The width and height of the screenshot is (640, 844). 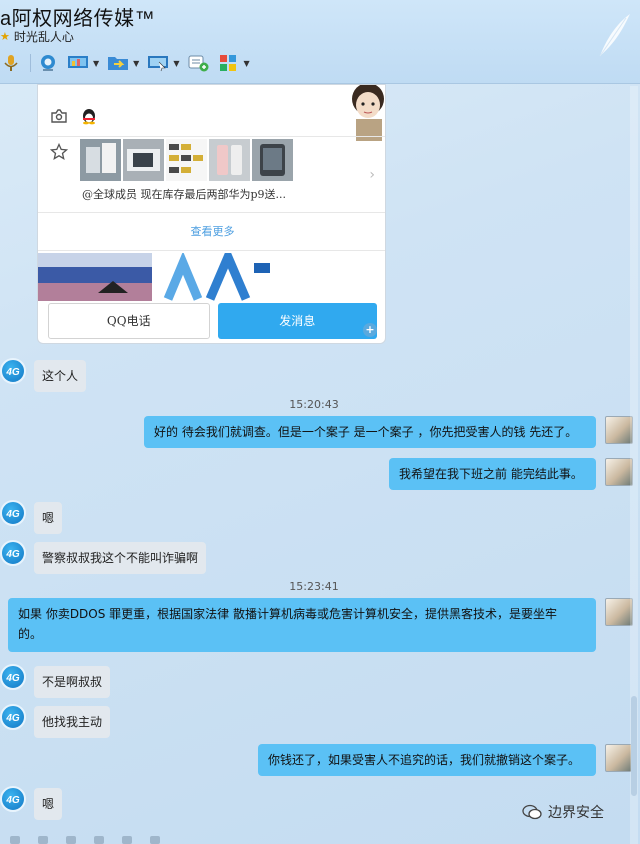 I want to click on photo-thumbnails, so click(x=186, y=160).